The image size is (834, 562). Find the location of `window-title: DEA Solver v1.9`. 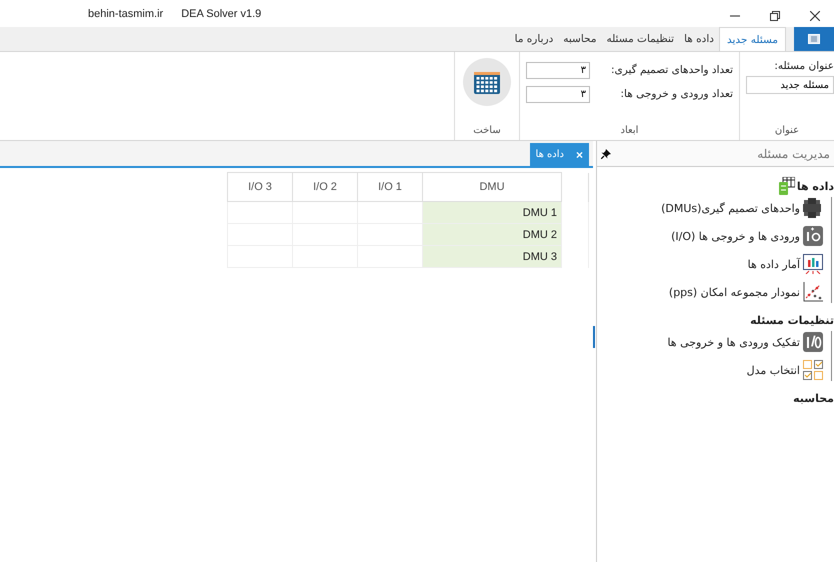

window-title: DEA Solver v1.9 is located at coordinates (221, 14).